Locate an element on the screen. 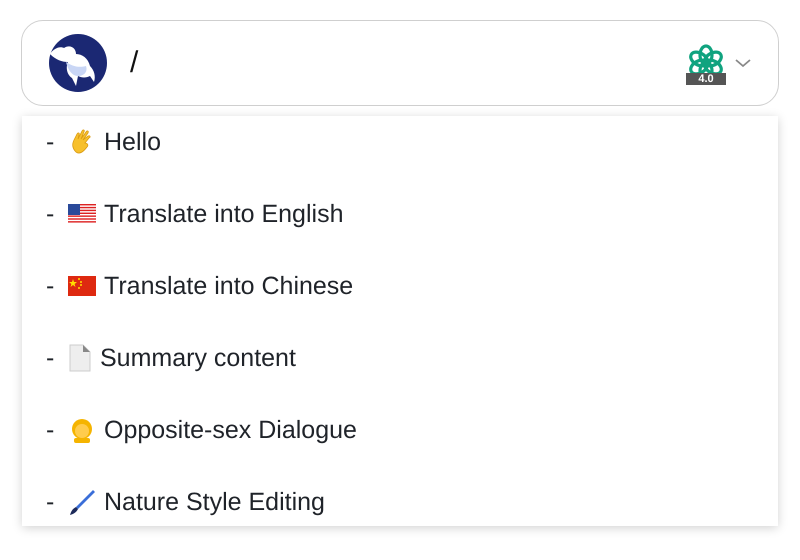 The width and height of the screenshot is (800, 560). chevron-down-icon is located at coordinates (743, 63).